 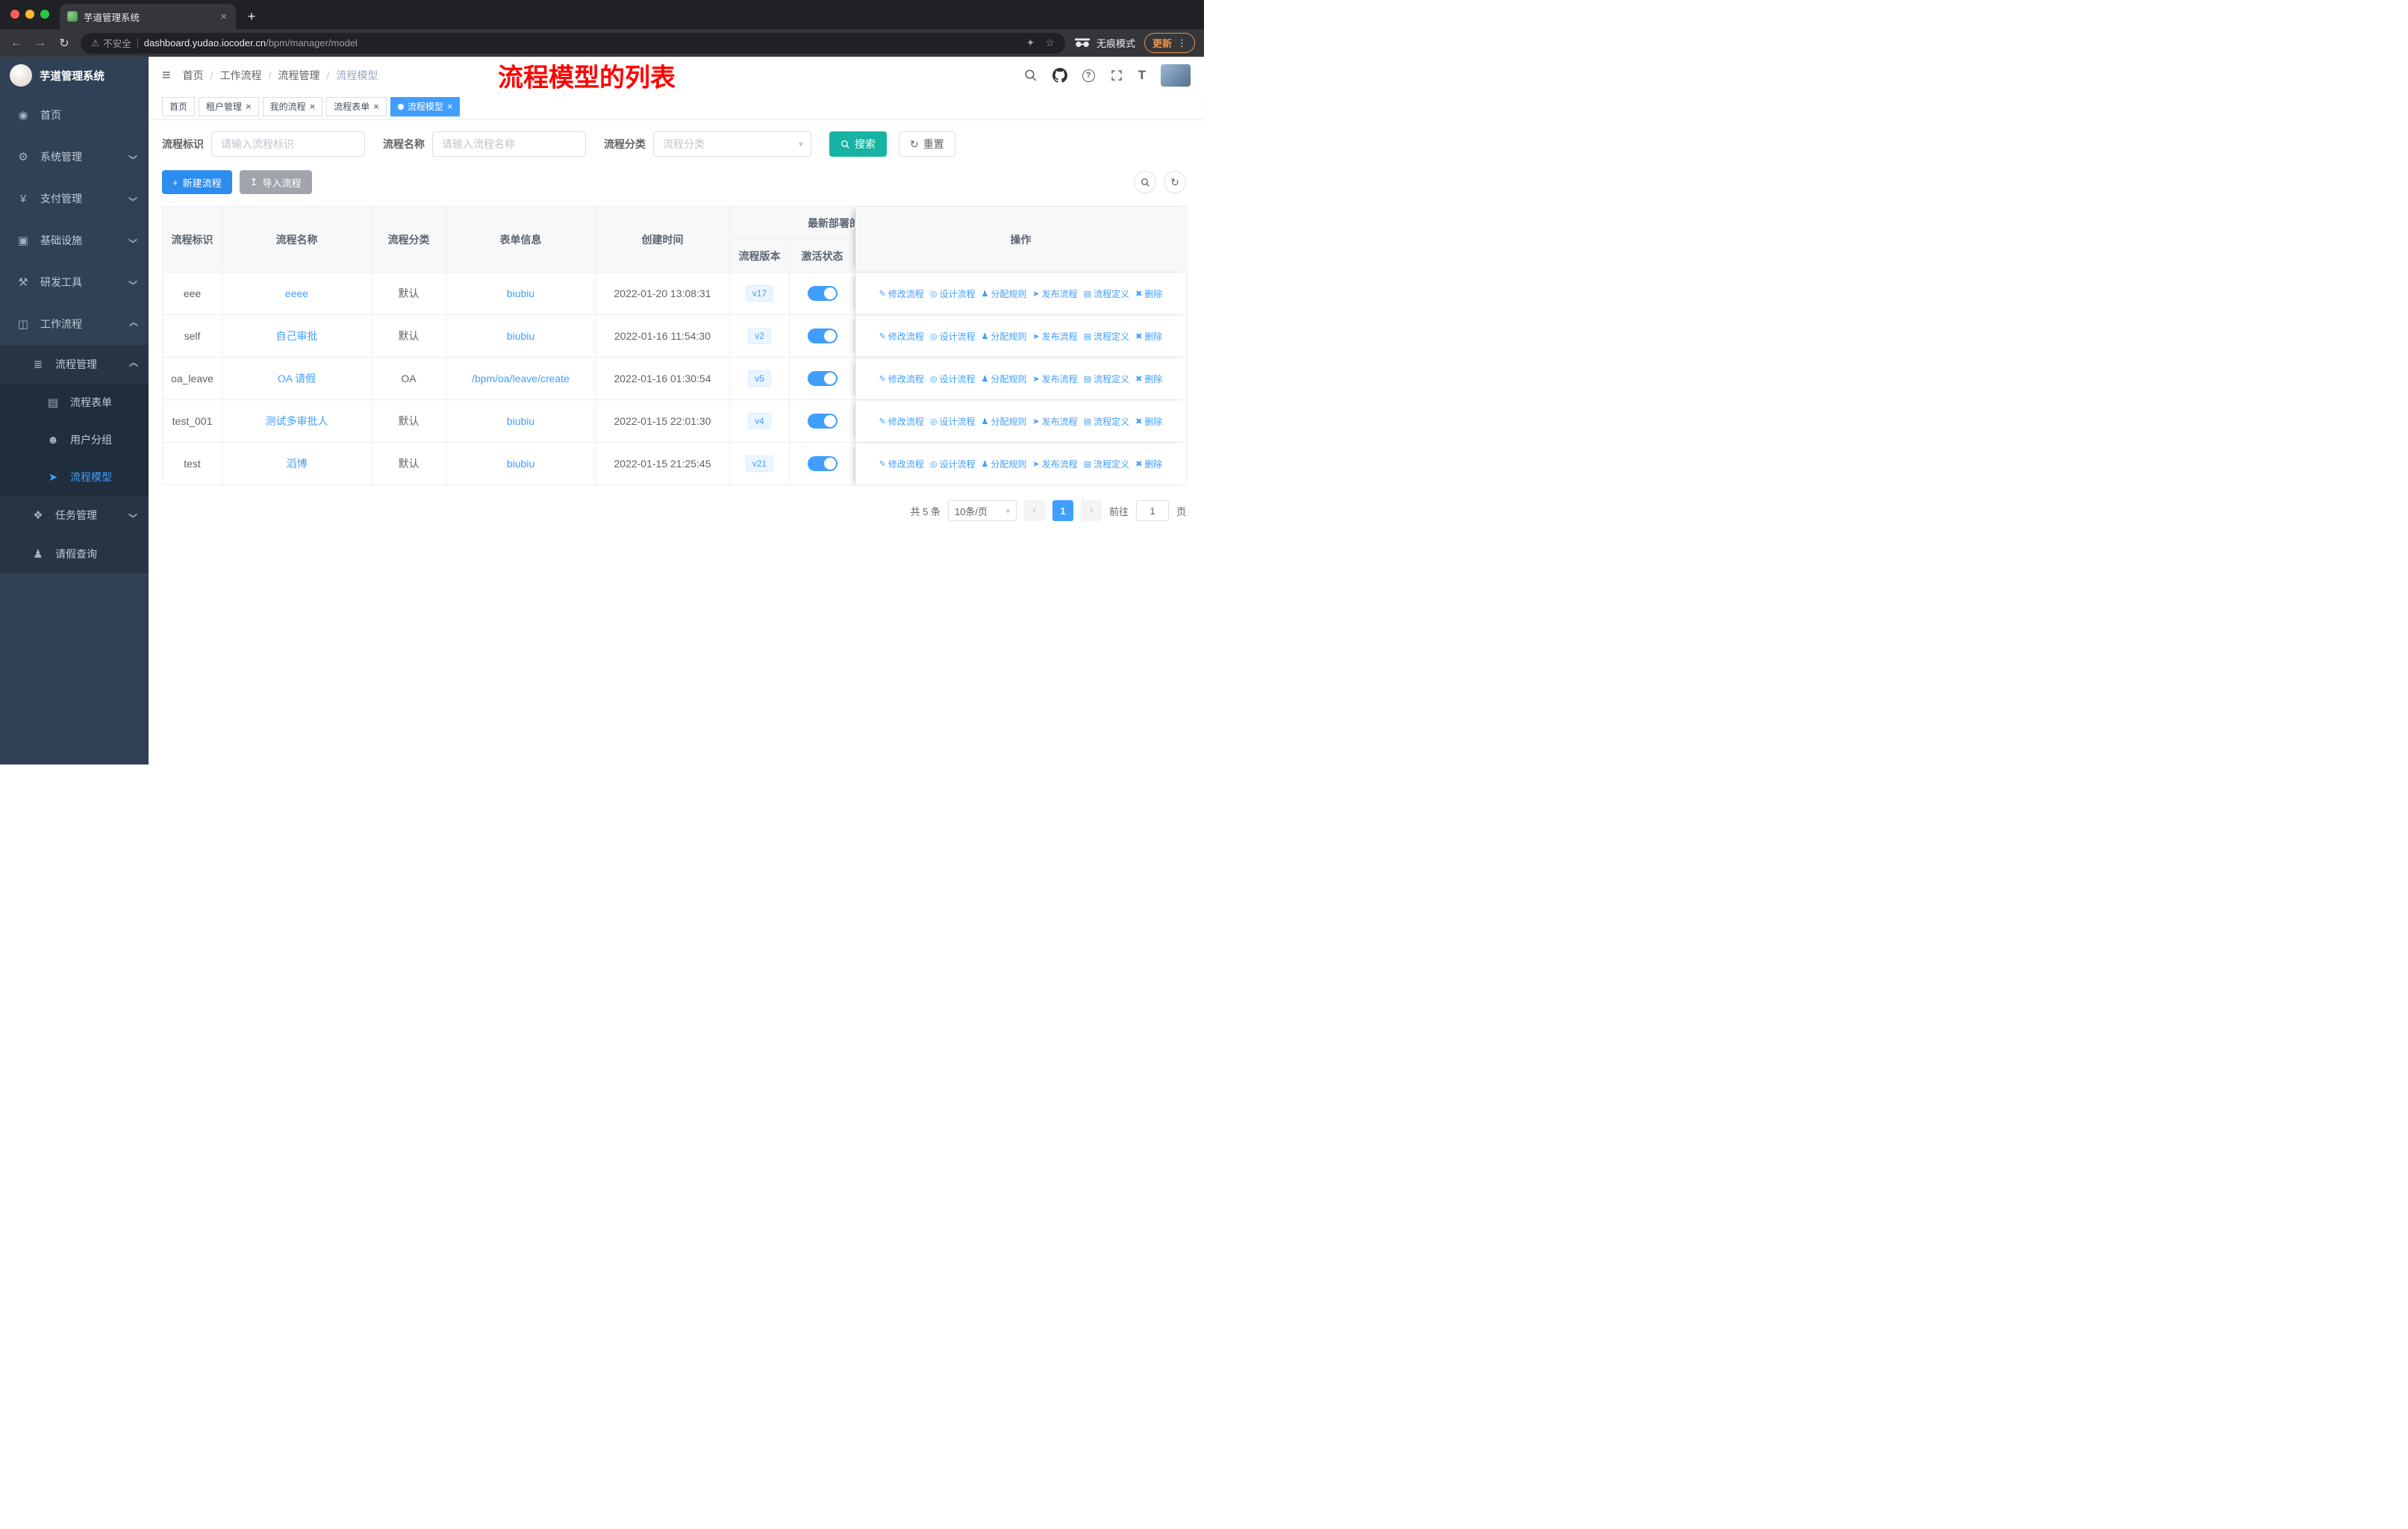 I want to click on process-name-input, so click(x=509, y=144).